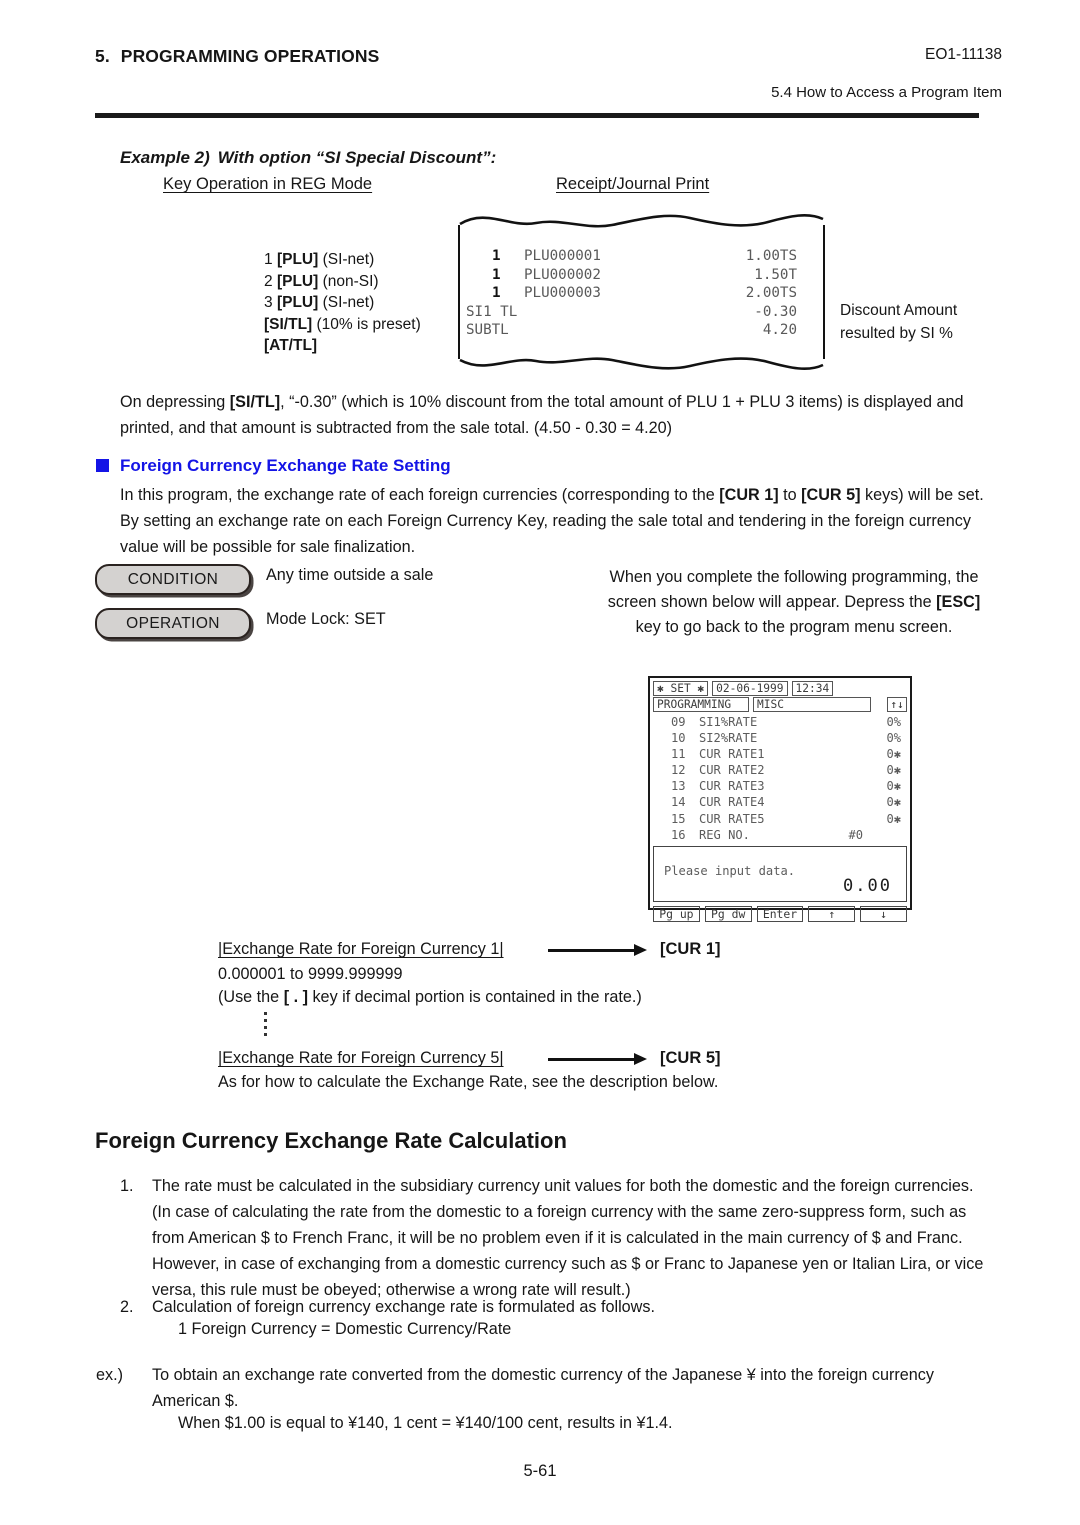 The height and width of the screenshot is (1525, 1080). Describe the element at coordinates (780, 770) in the screenshot. I see `lcd-list-item: 12 CUR RATE2 0✱` at that location.